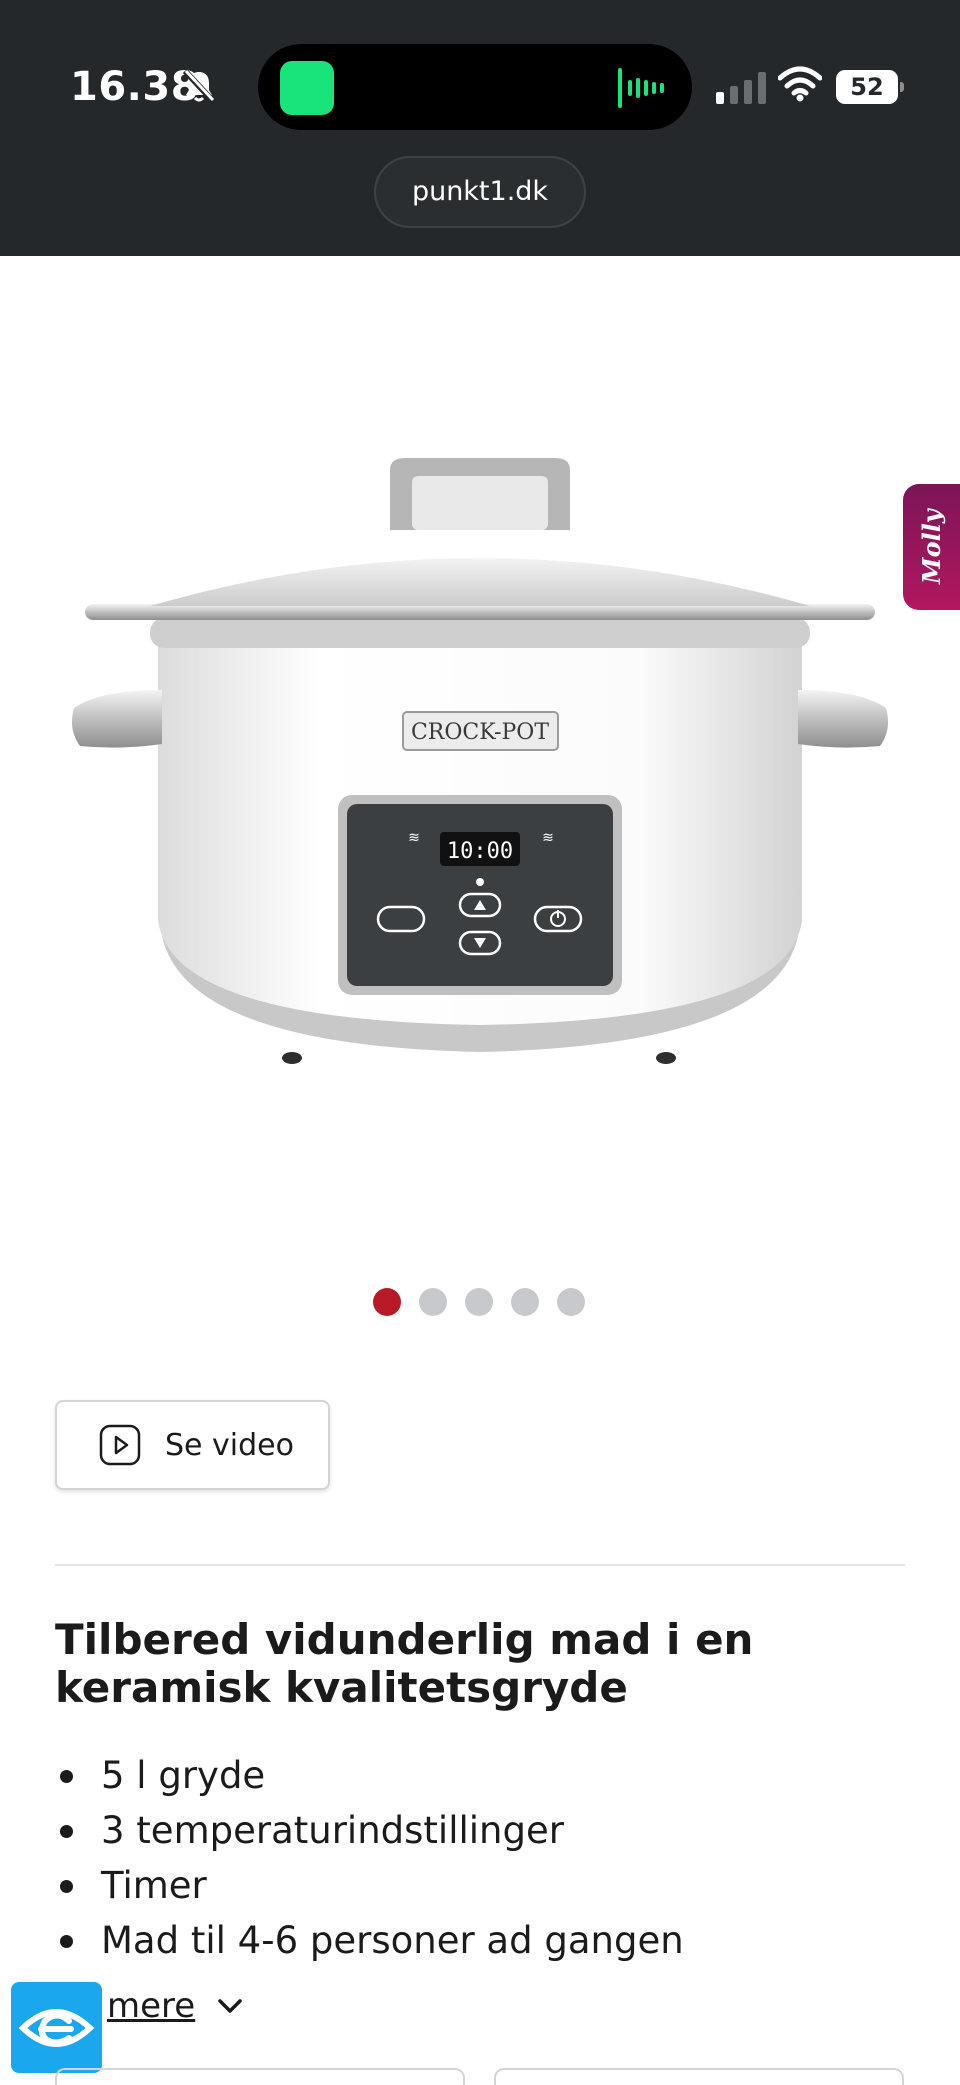 The image size is (960, 2085). I want to click on status-time: 16.38, so click(135, 87).